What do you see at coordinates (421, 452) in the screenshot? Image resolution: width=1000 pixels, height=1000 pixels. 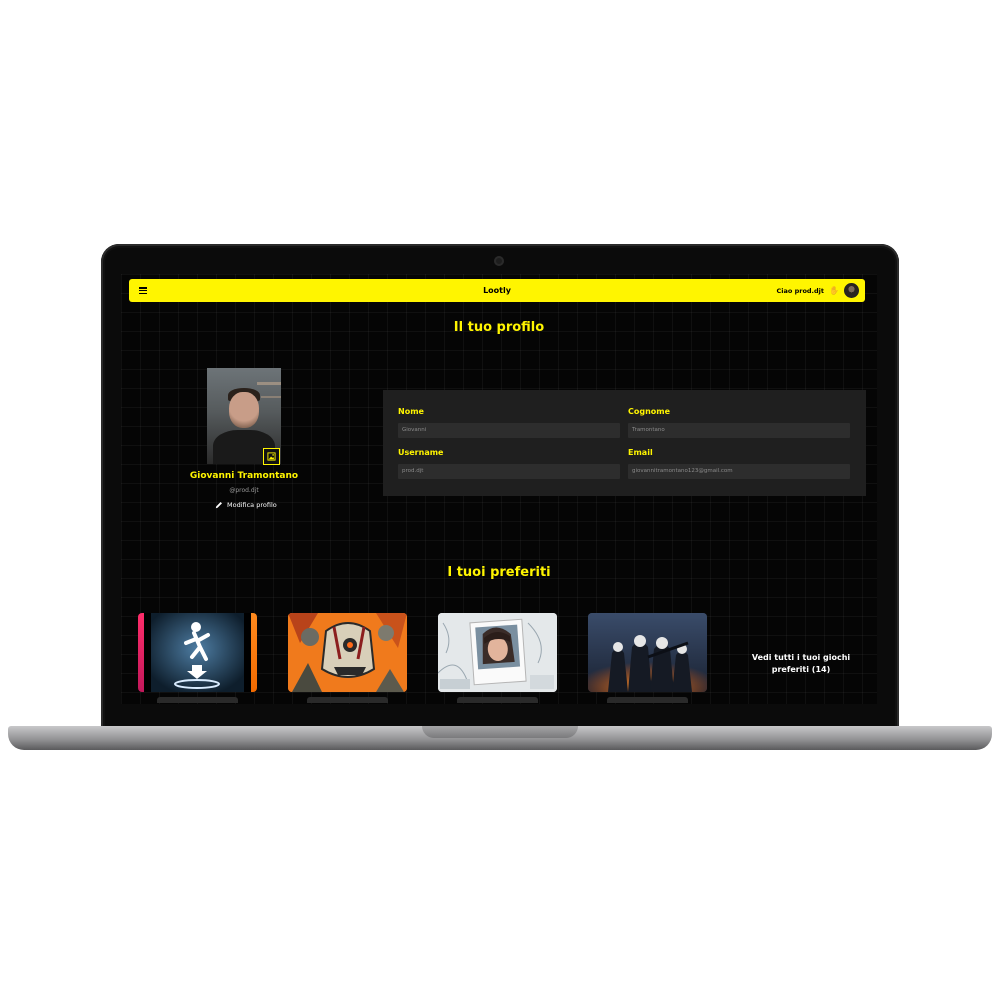 I see `field-label: Username` at bounding box center [421, 452].